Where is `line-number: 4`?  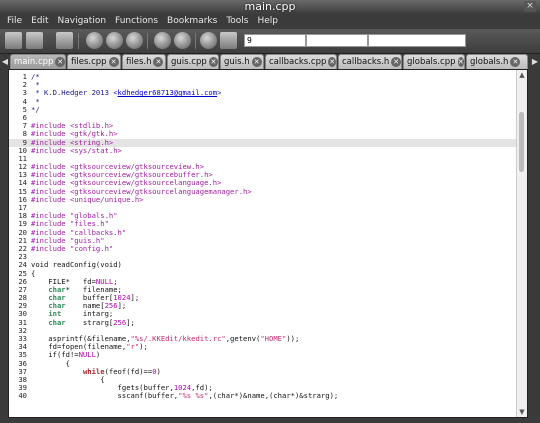
line-number: 4 is located at coordinates (24, 101).